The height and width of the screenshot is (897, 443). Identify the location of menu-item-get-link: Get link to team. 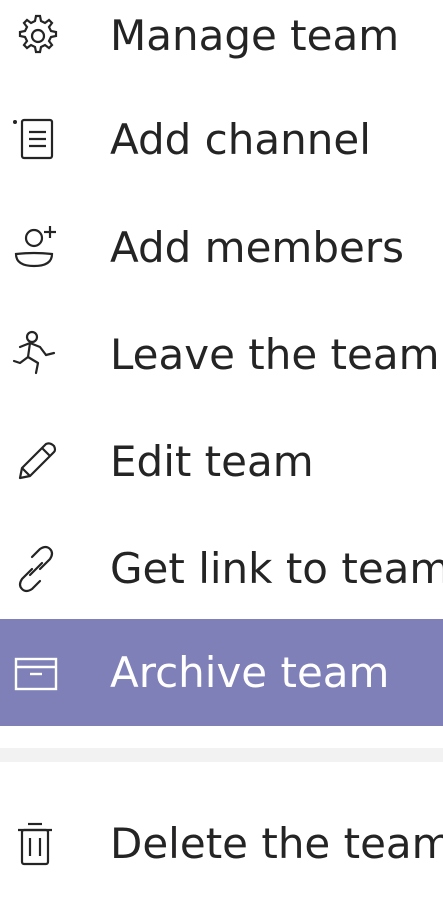
(221, 568).